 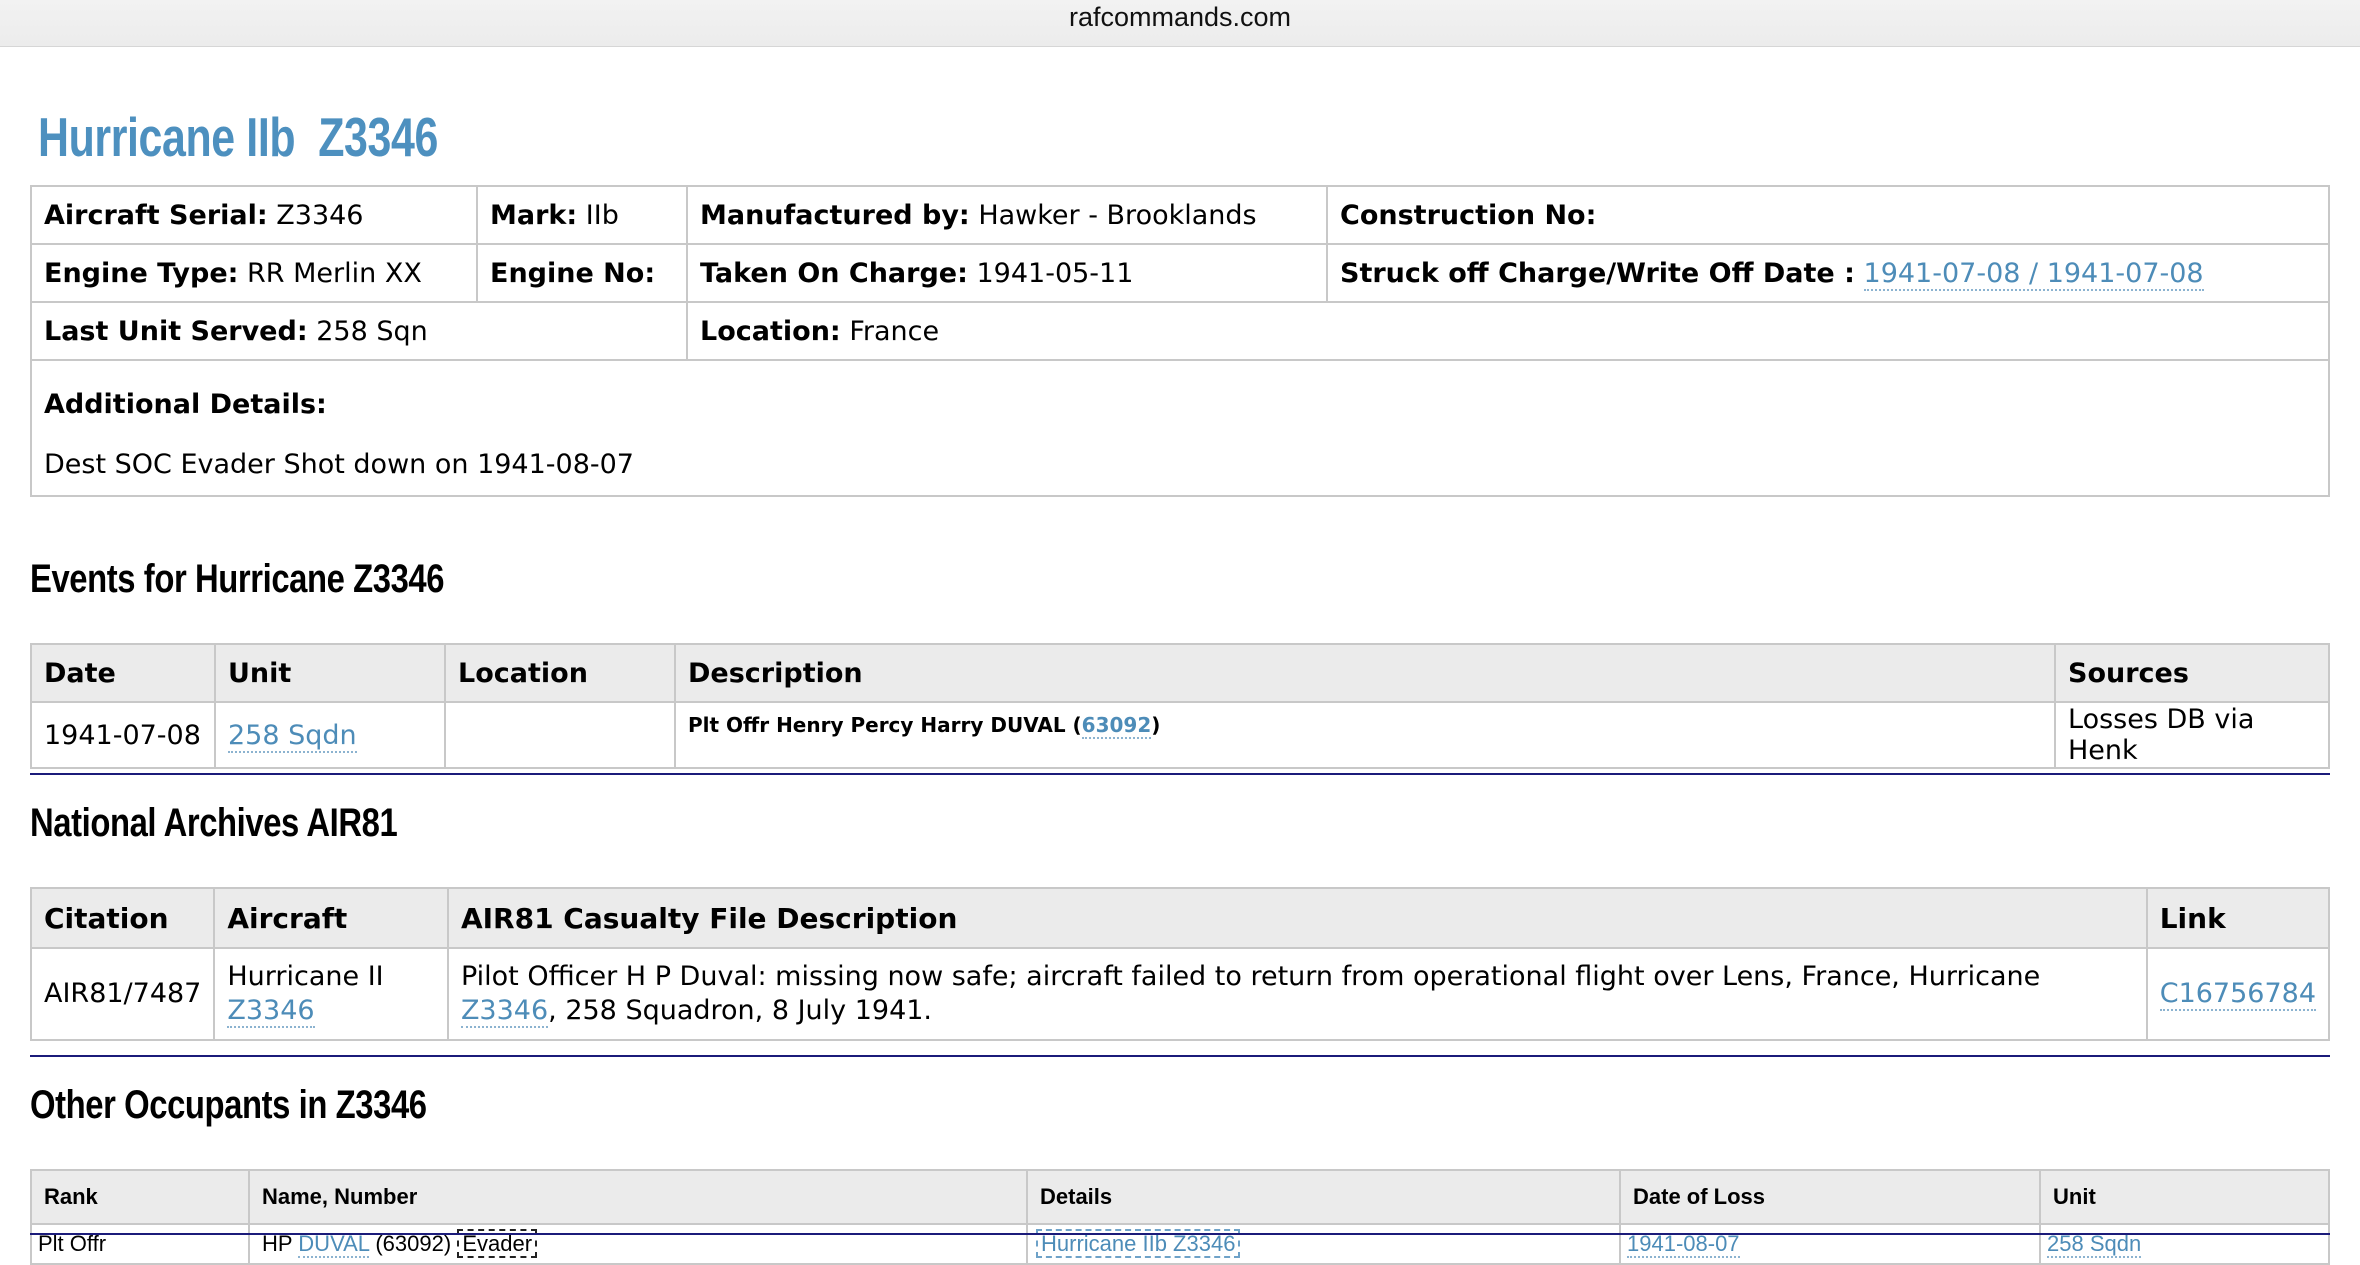 I want to click on air81-description-suffix: , 258 Squadron, 8 July 1941., so click(x=740, y=1010).